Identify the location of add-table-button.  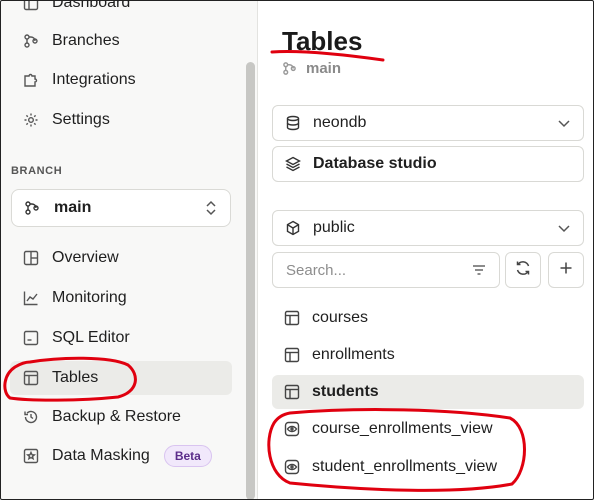
(566, 270).